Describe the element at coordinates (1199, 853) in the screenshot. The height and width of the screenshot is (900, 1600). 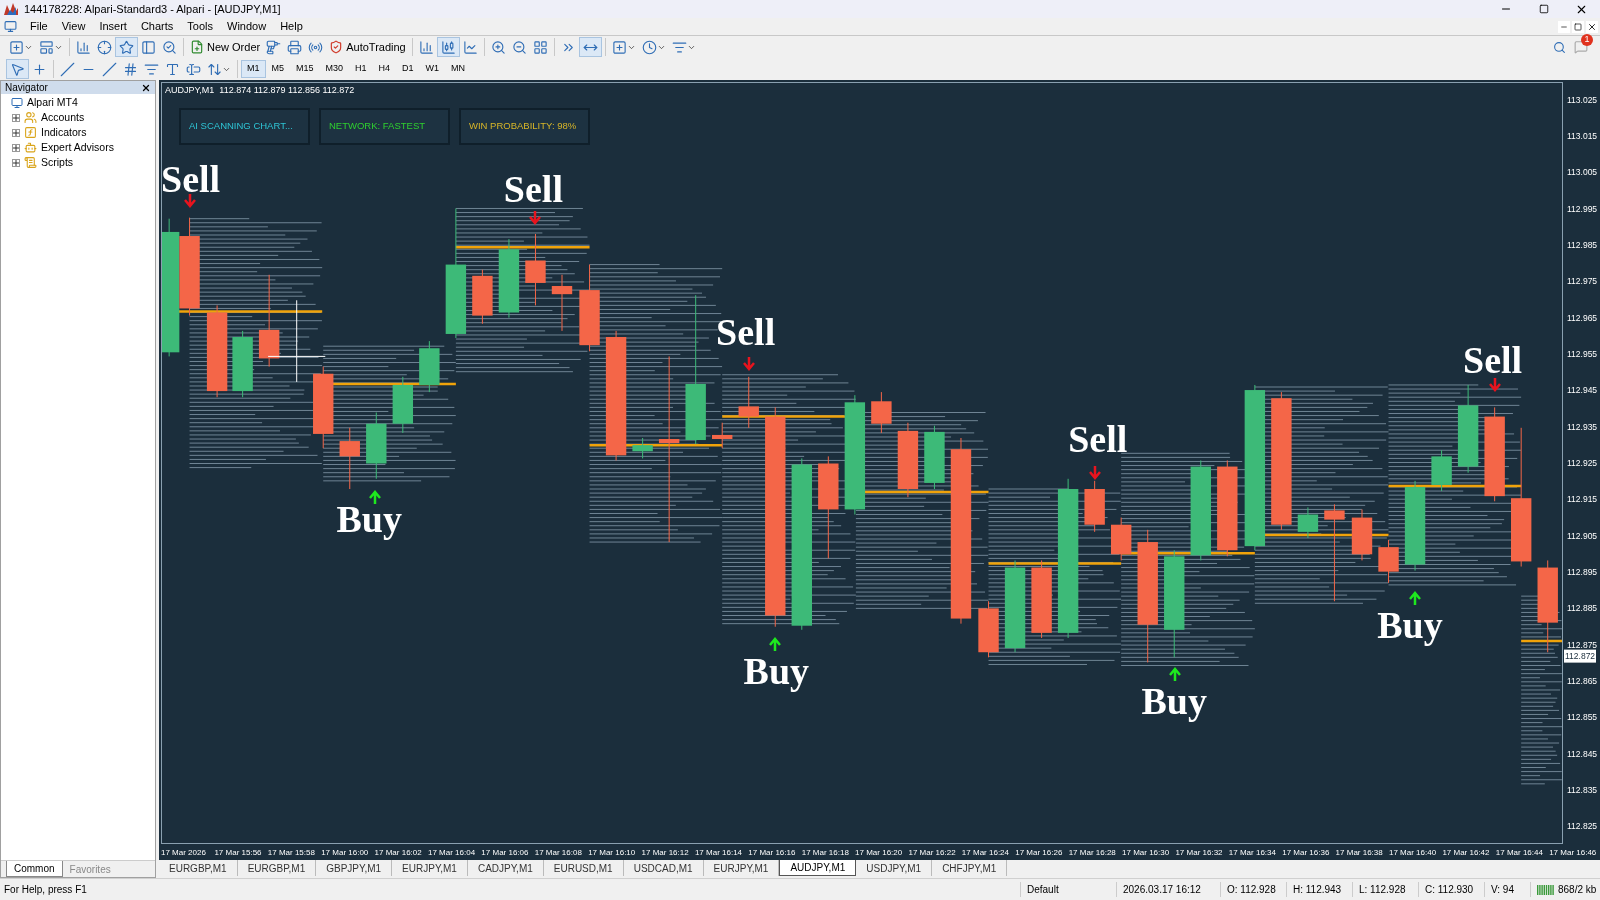
I see `time-label: 17 Mar 16:32` at that location.